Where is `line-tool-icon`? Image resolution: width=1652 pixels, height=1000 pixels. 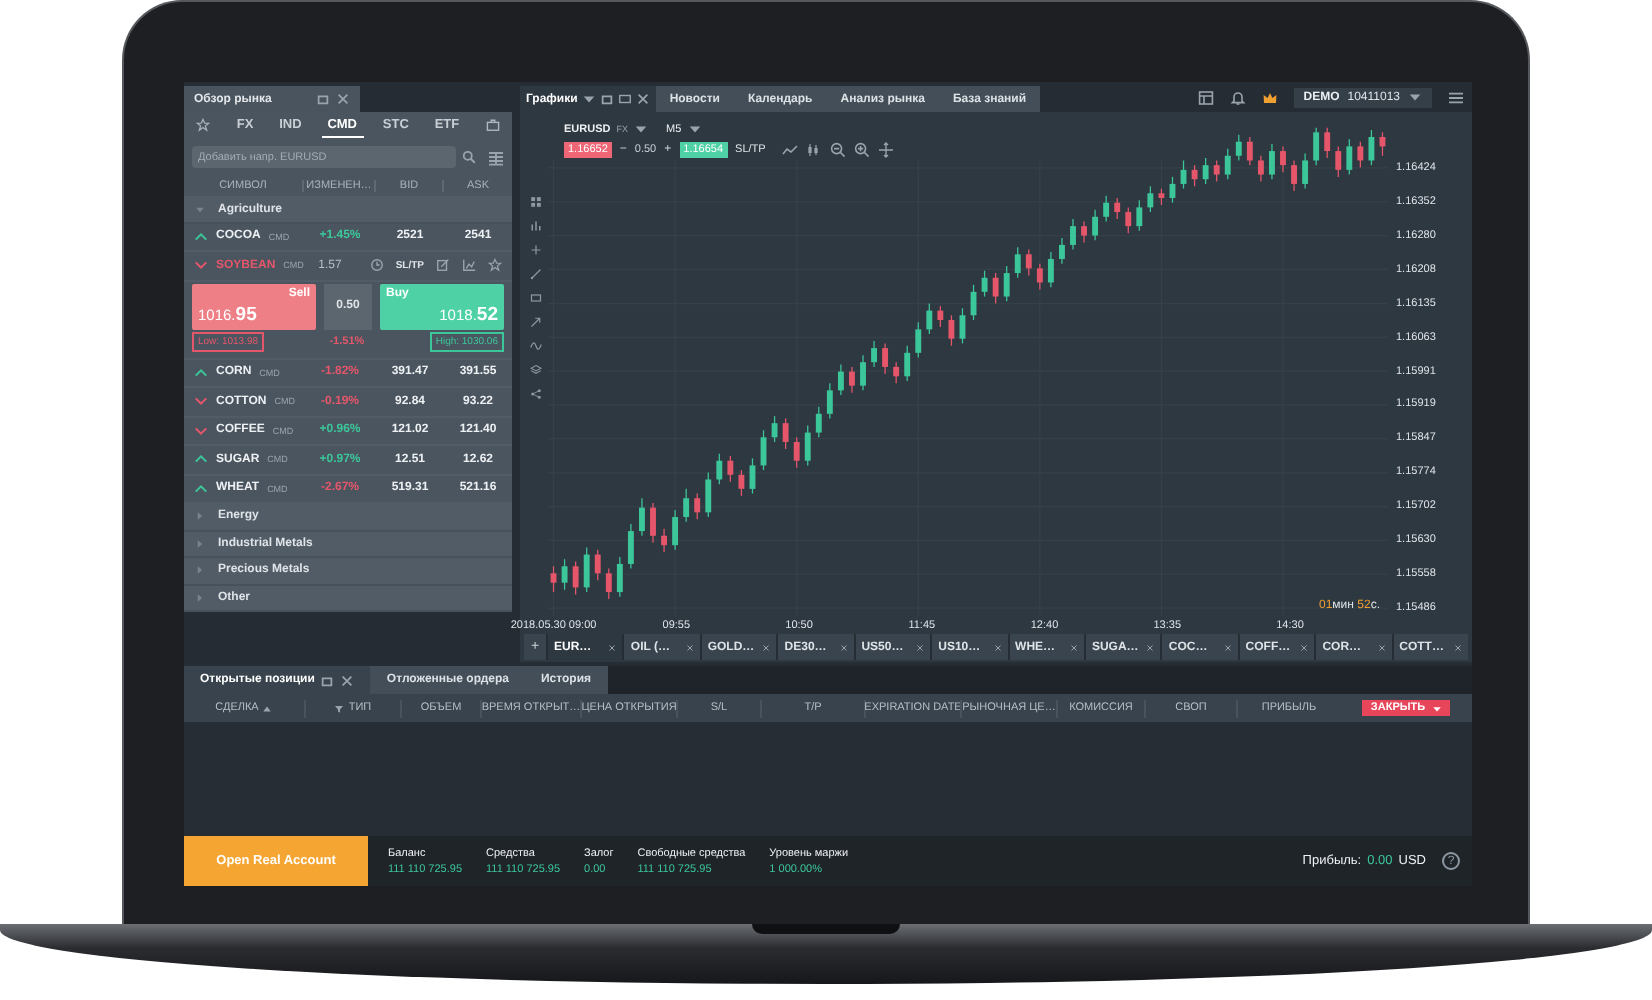
line-tool-icon is located at coordinates (536, 274).